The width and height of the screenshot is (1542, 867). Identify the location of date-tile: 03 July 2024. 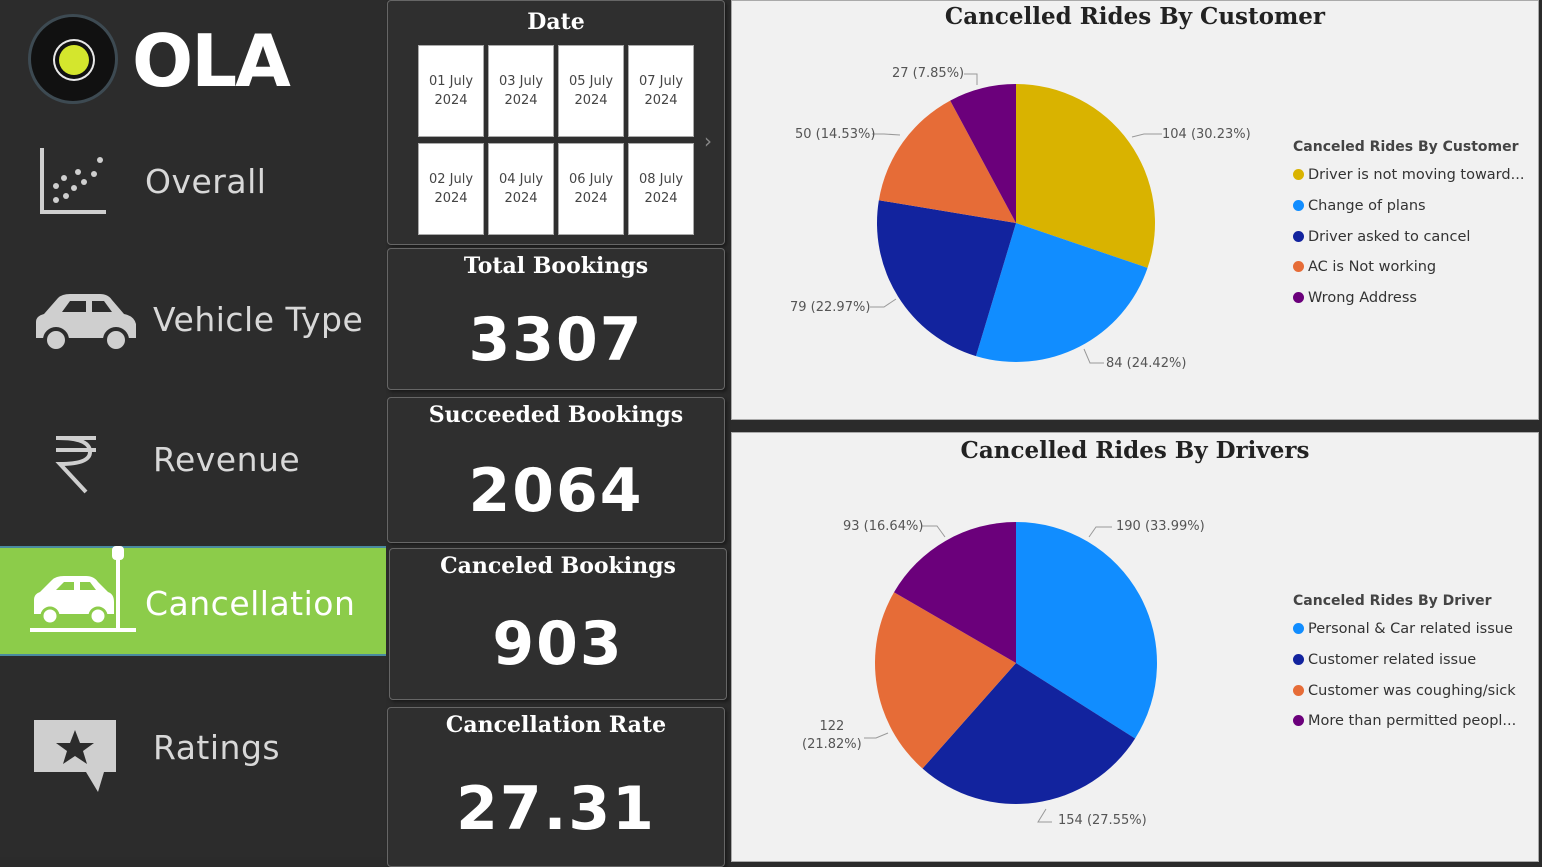
(521, 91).